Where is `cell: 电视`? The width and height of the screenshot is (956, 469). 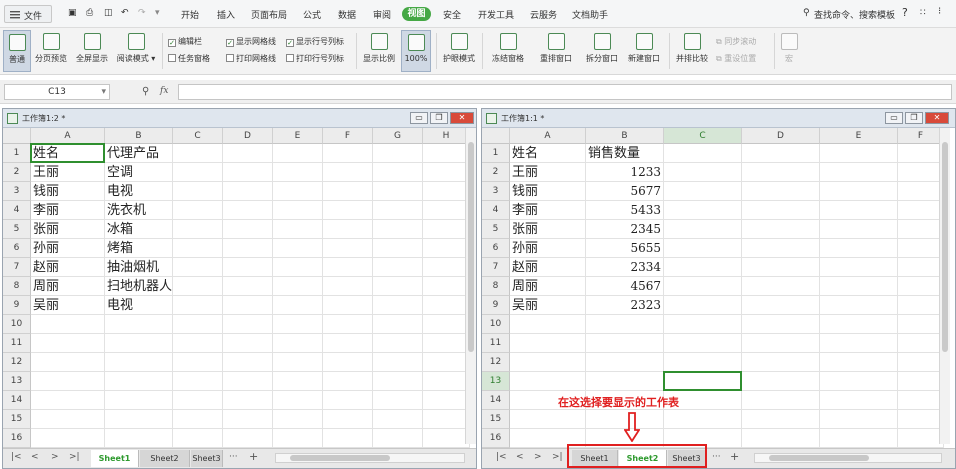
cell: 电视 is located at coordinates (139, 191).